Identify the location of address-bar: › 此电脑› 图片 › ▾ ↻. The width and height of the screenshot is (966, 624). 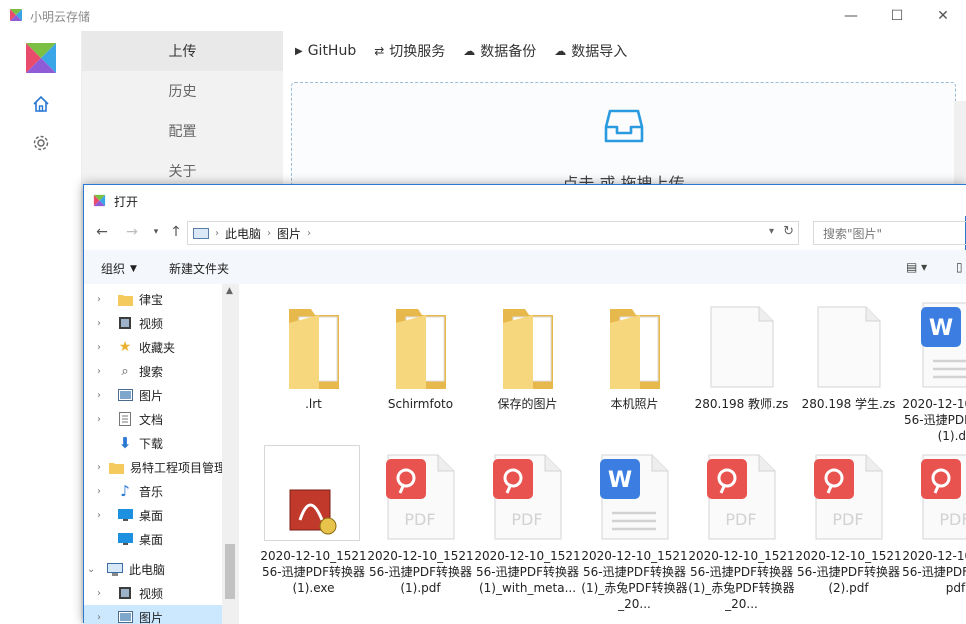
(493, 233).